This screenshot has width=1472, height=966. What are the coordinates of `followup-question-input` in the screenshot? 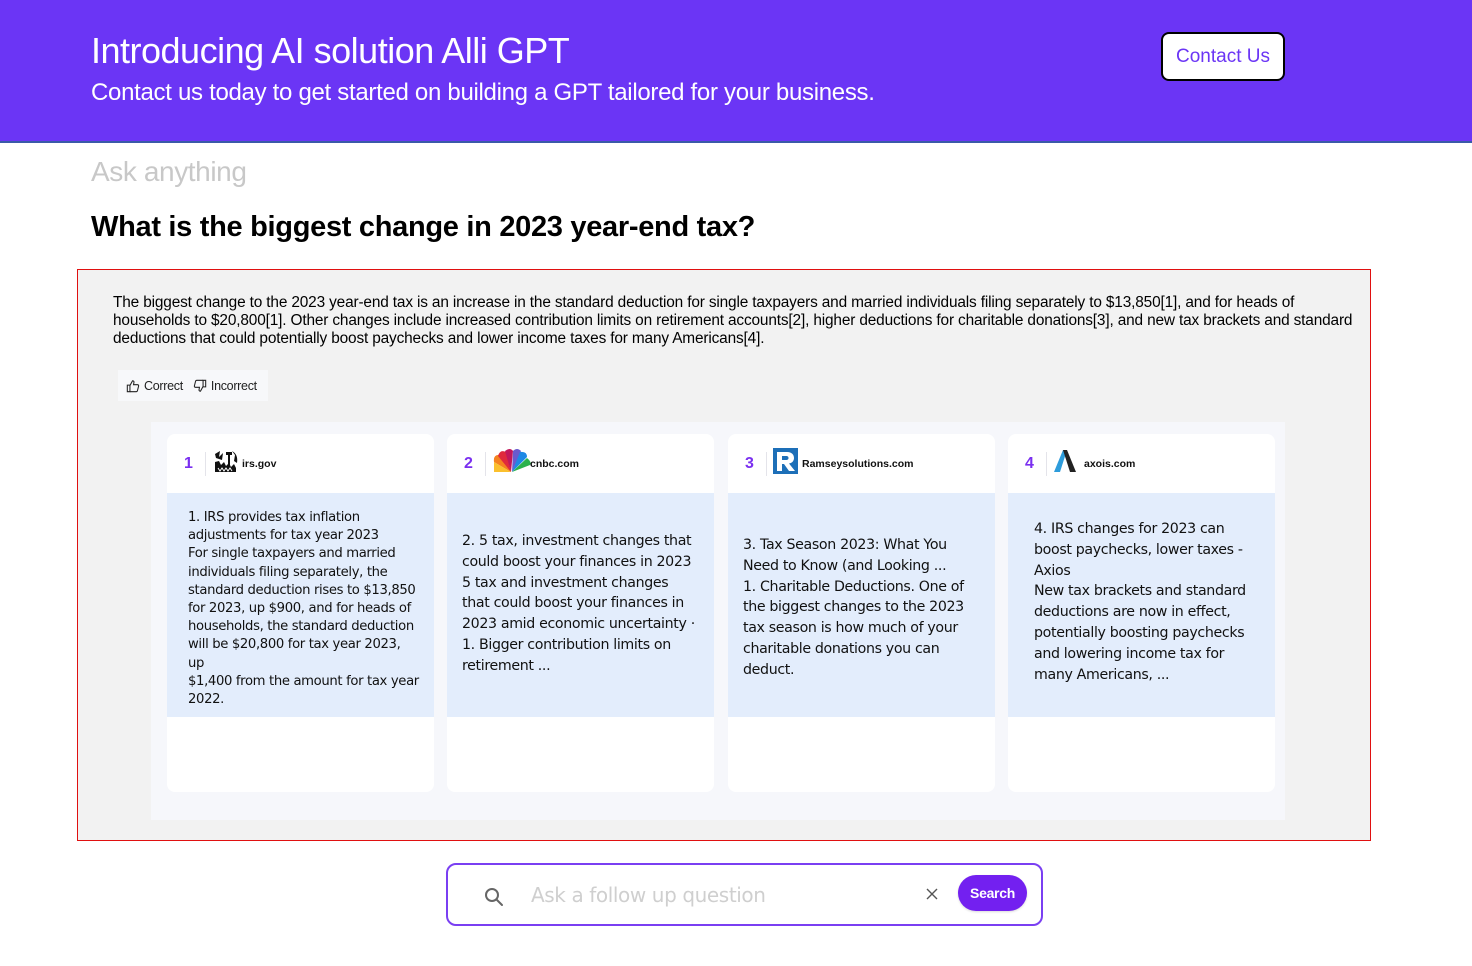 It's located at (721, 895).